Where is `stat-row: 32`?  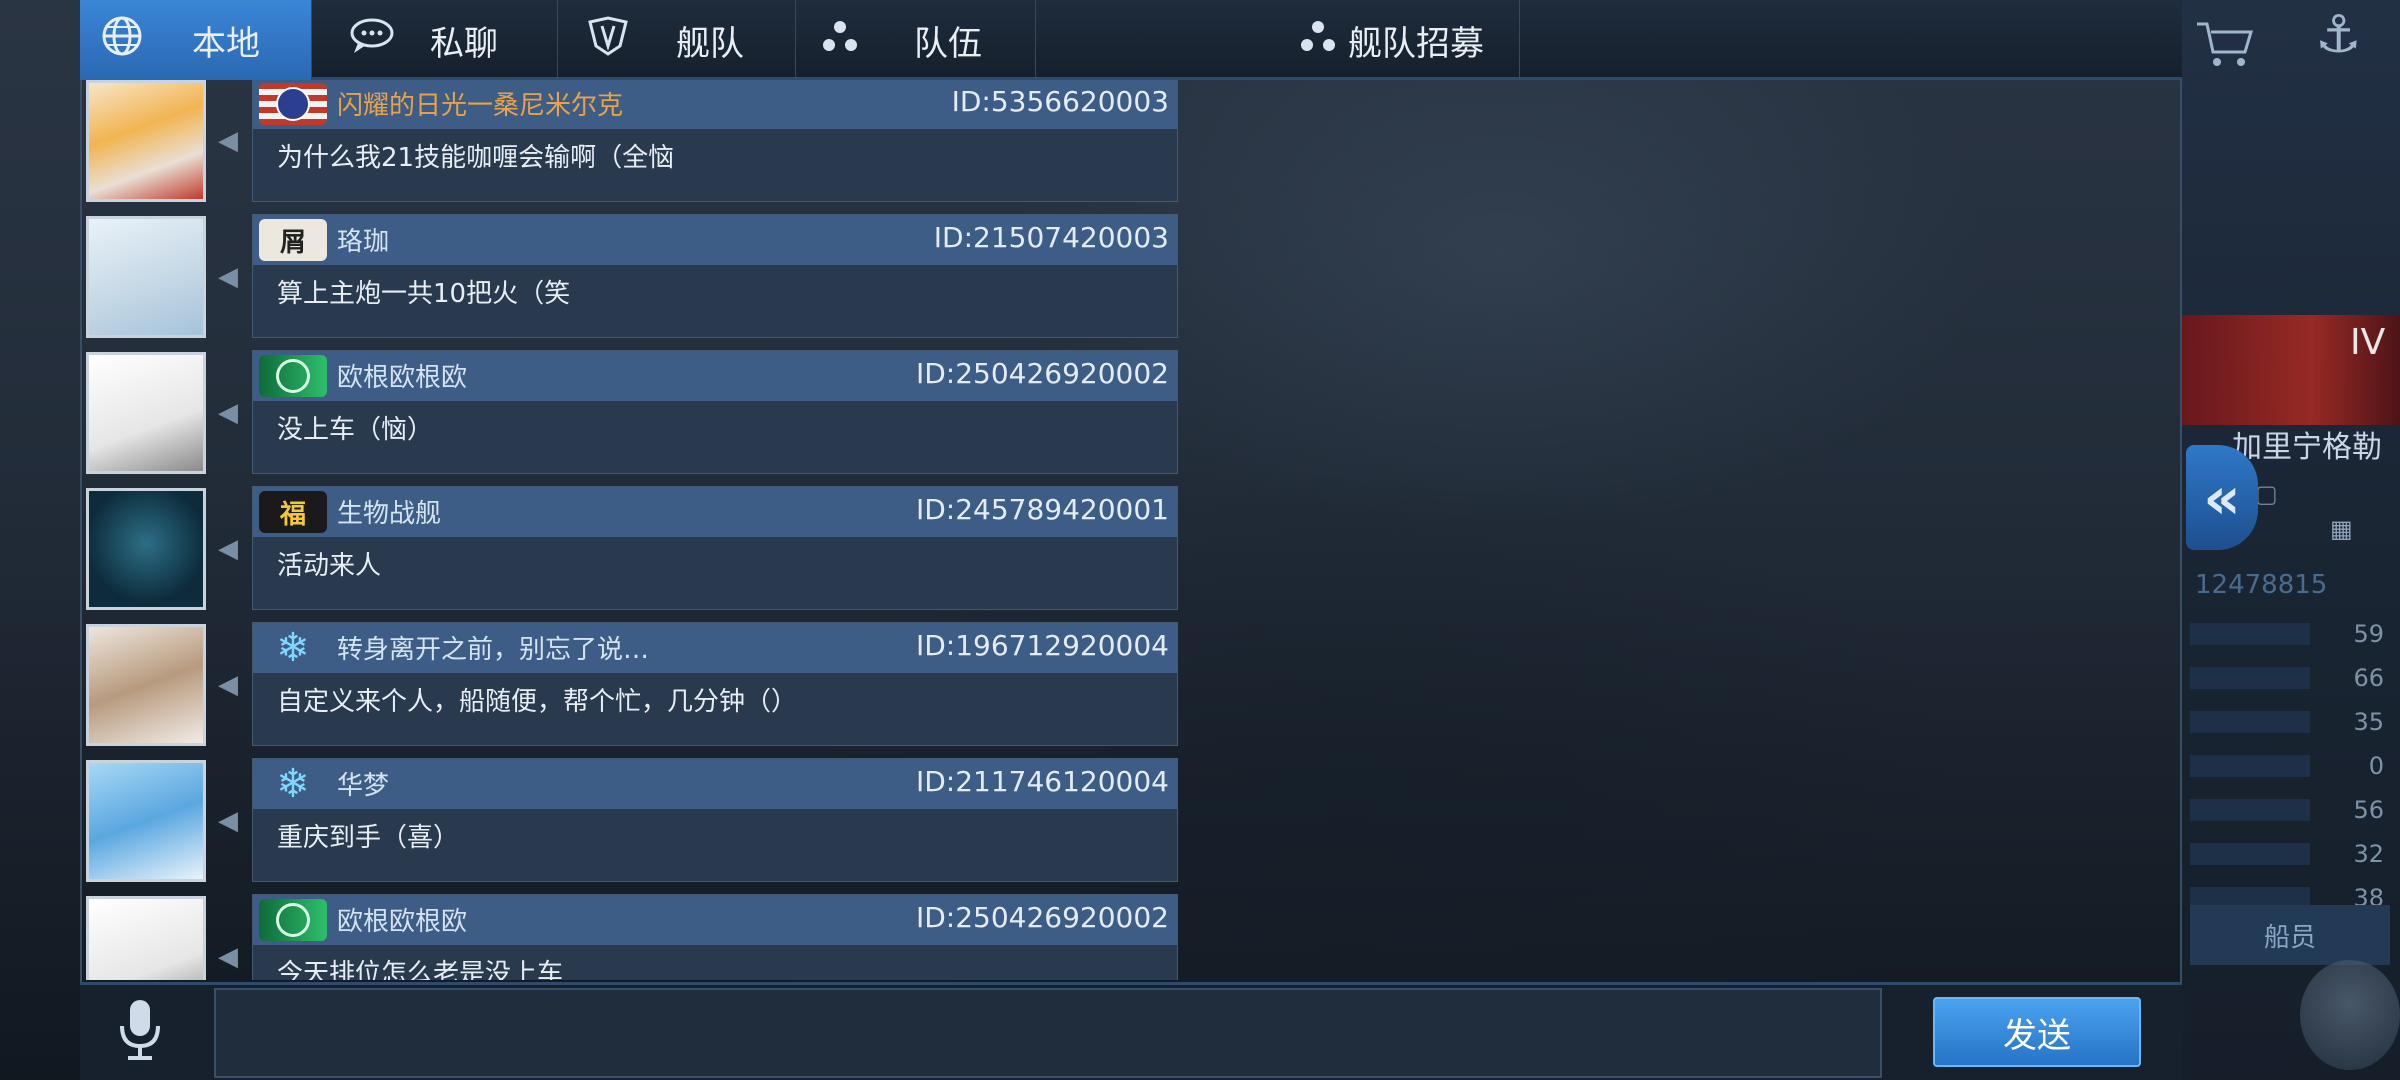
stat-row: 32 is located at coordinates (2285, 854).